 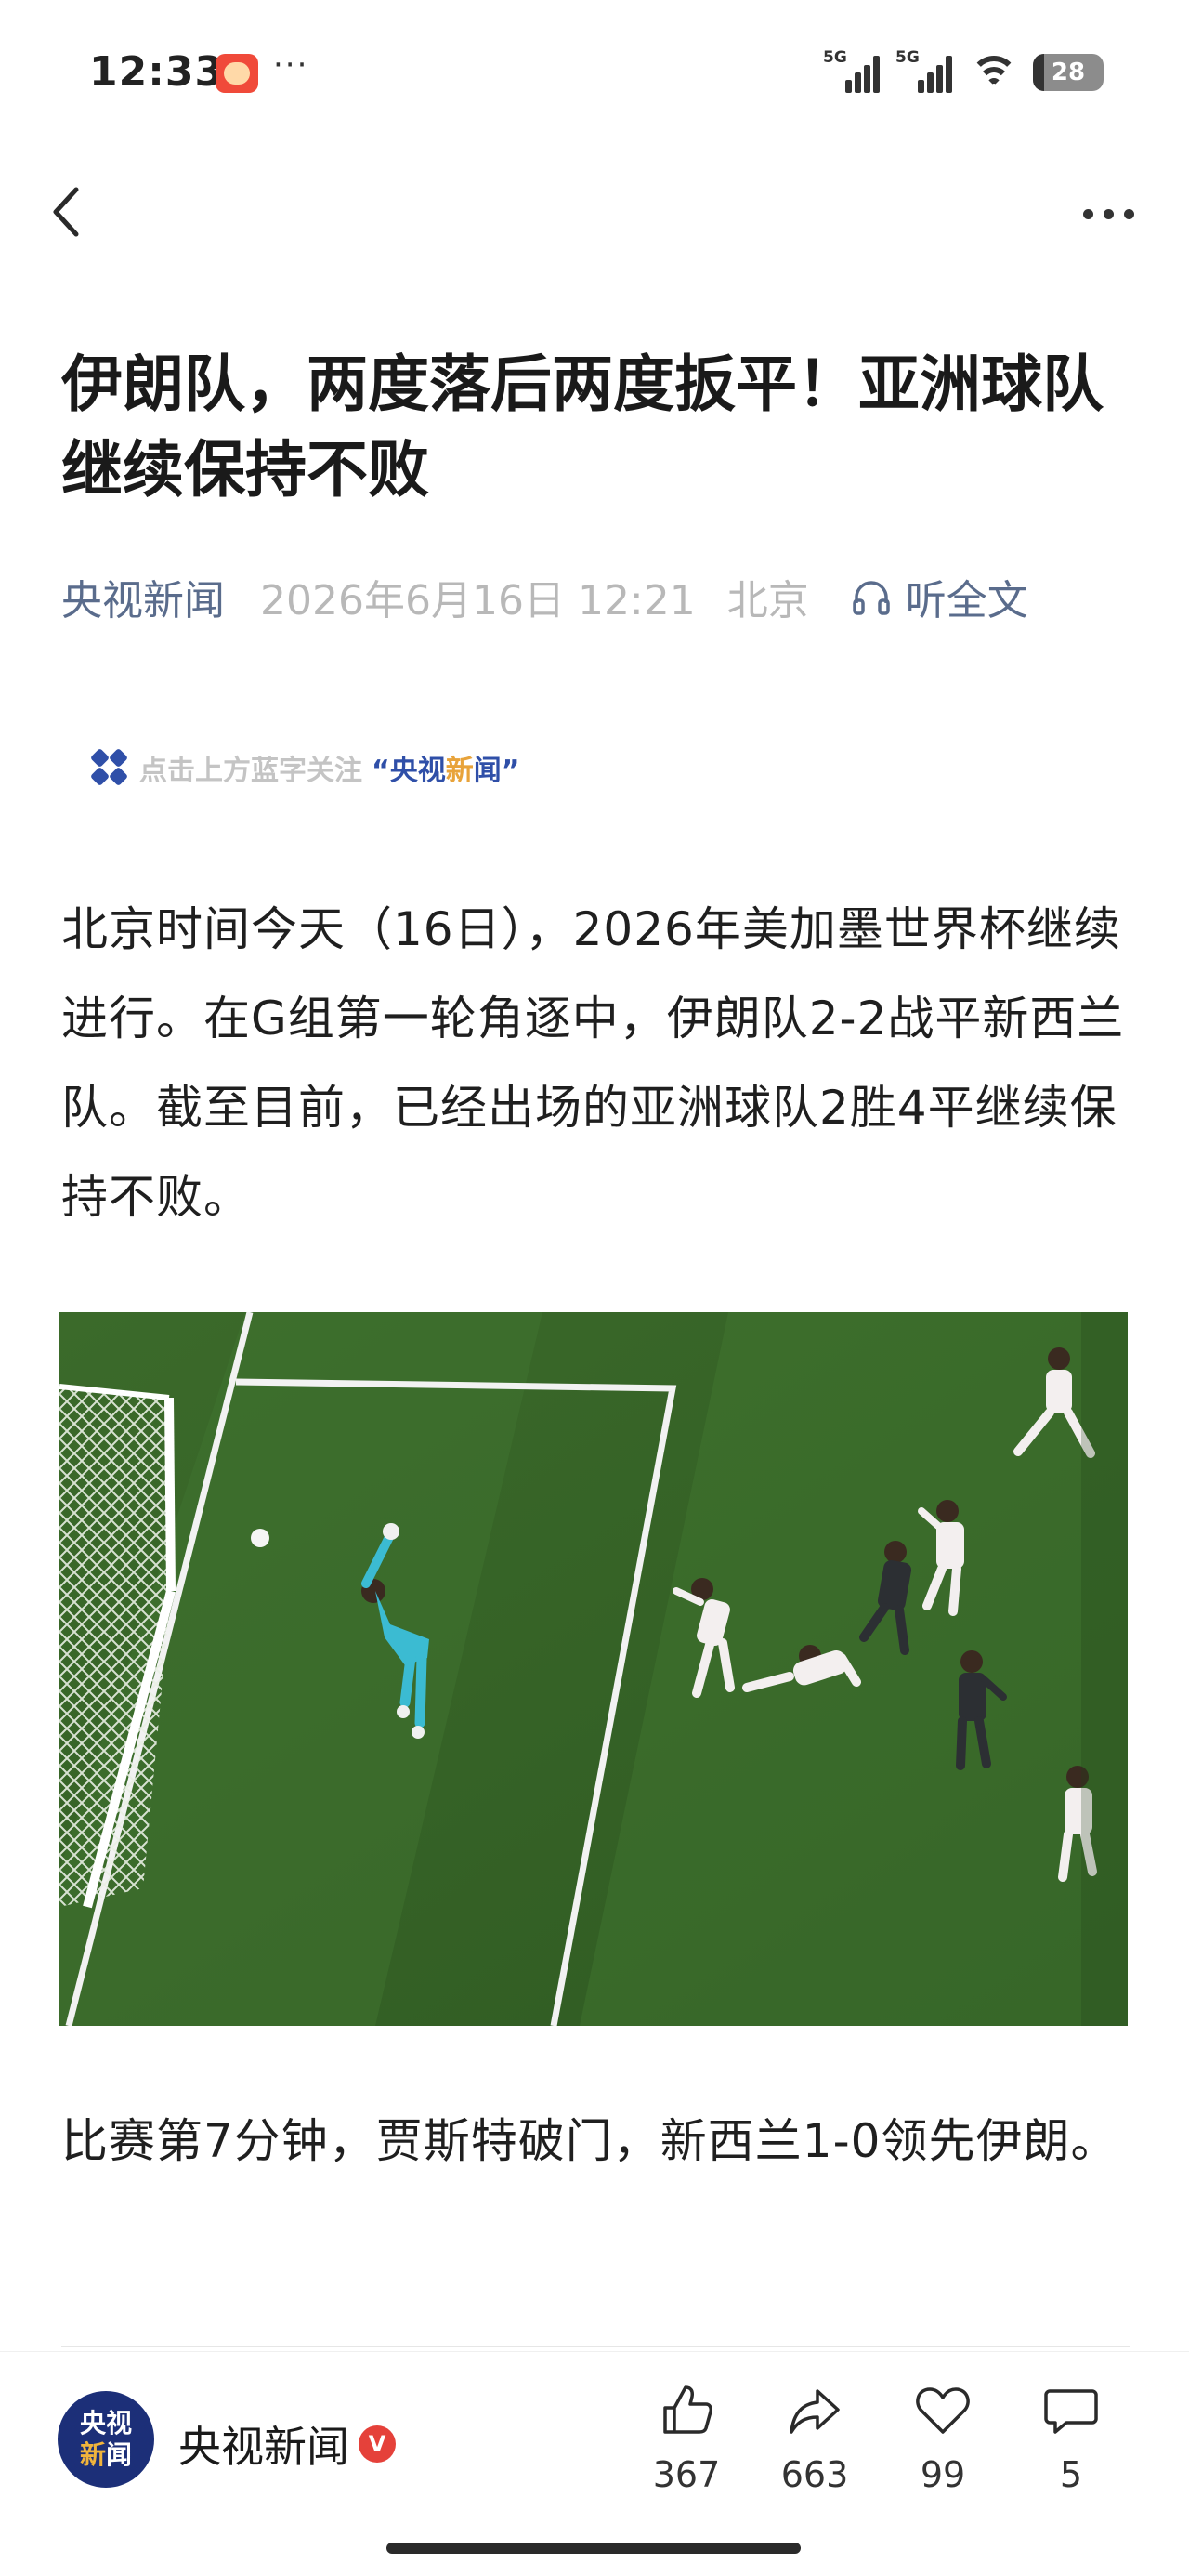 I want to click on wifi-icon, so click(x=994, y=72).